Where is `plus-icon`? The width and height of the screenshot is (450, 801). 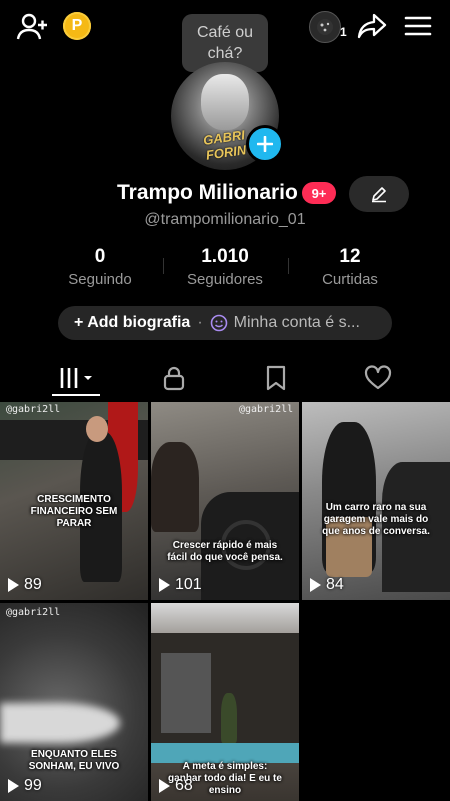 plus-icon is located at coordinates (265, 144).